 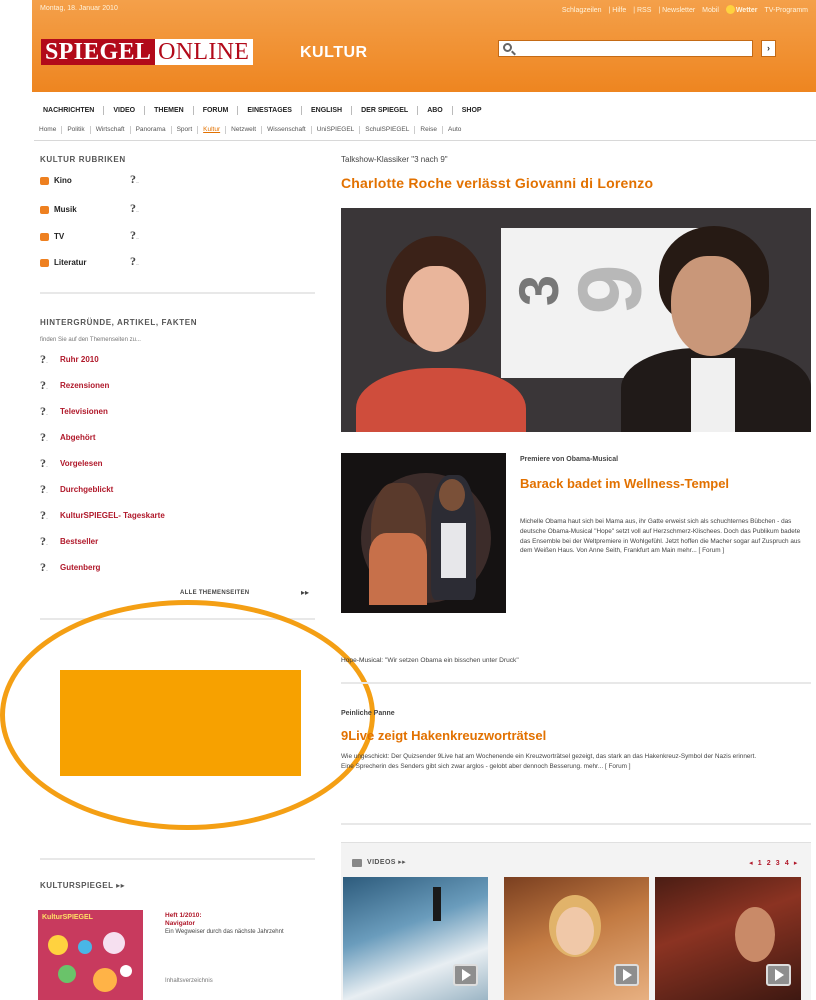 What do you see at coordinates (56, 180) in the screenshot?
I see `rubrik-kino: Kino` at bounding box center [56, 180].